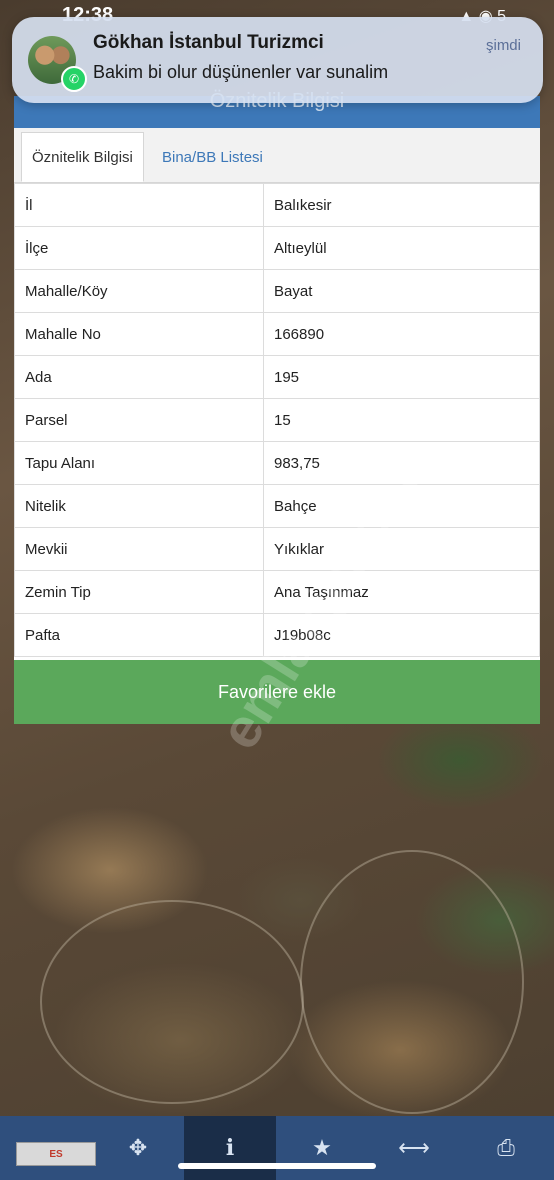 Image resolution: width=554 pixels, height=1180 pixels. Describe the element at coordinates (401, 592) in the screenshot. I see `attribute-value: Ana Taşınmaz` at that location.